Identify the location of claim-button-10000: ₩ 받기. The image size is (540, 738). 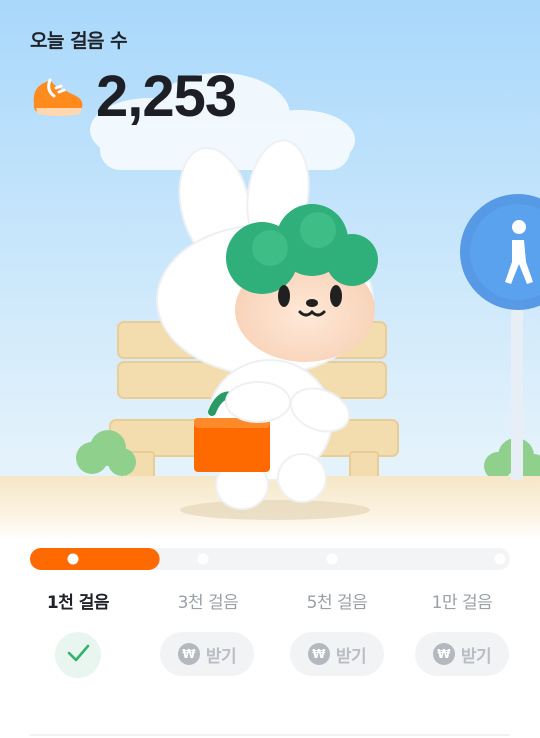
(462, 654).